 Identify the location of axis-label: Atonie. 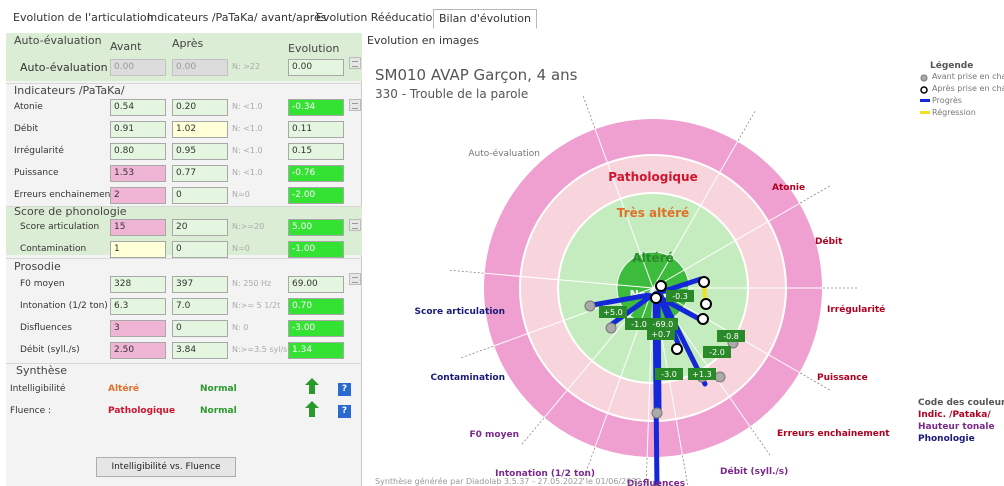
(788, 188).